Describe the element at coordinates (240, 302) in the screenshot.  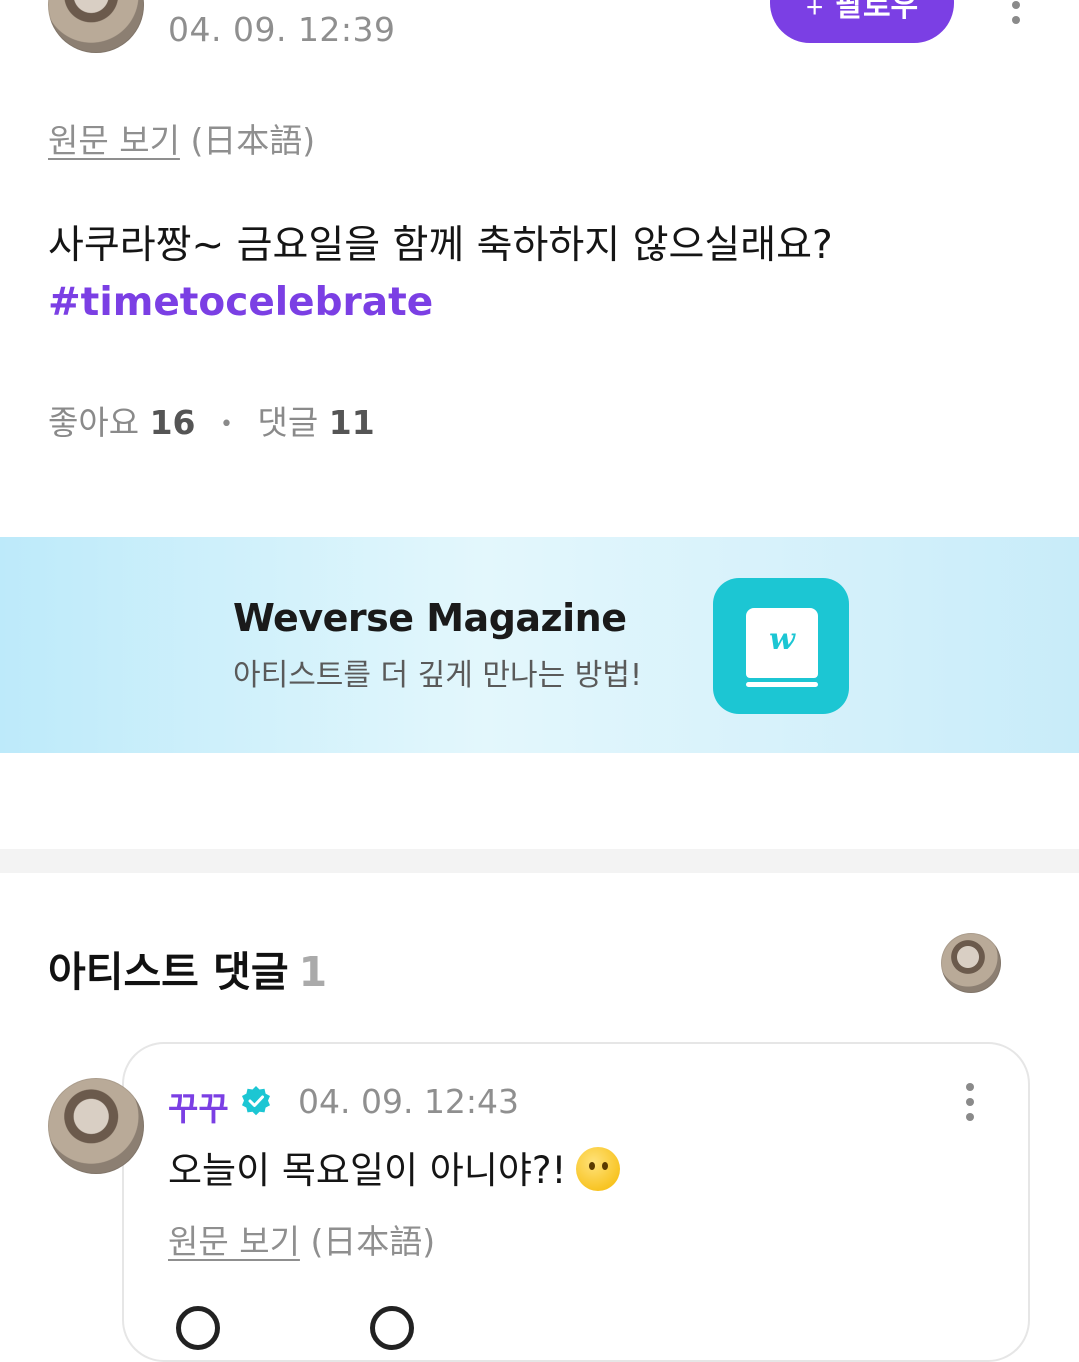
I see `hashtag-link: #timetocelebrate` at that location.